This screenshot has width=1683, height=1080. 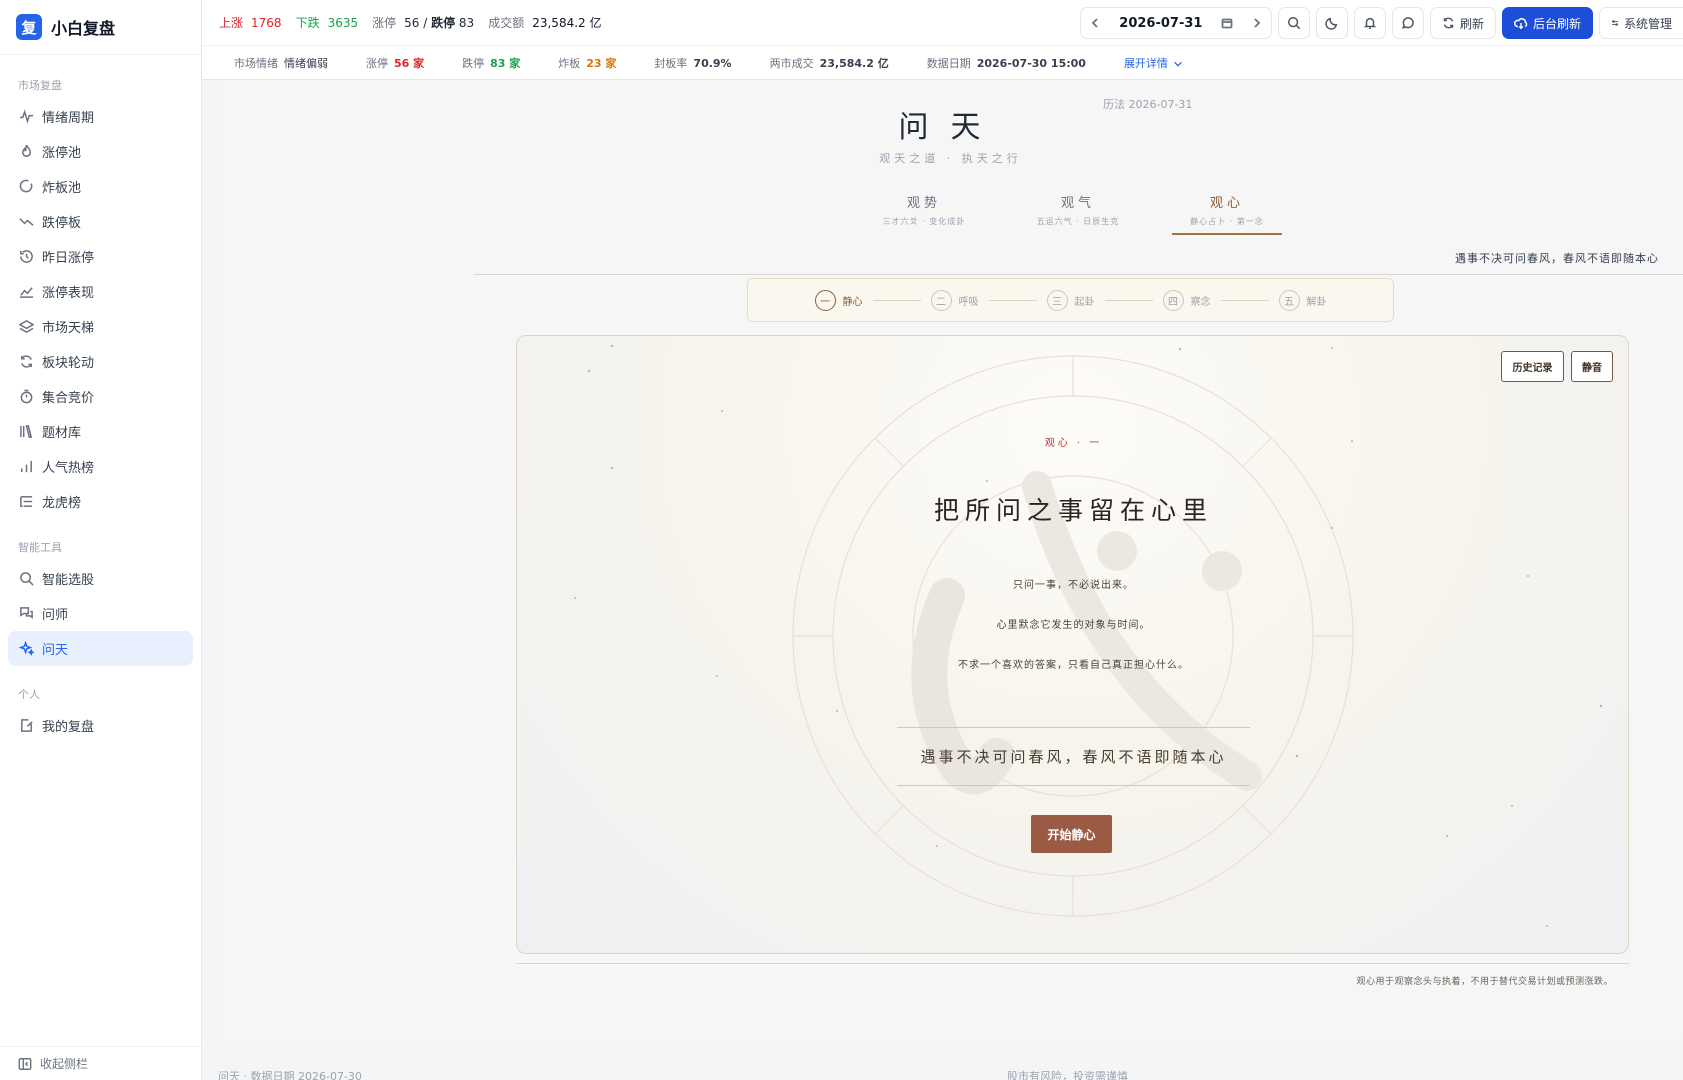 What do you see at coordinates (26, 579) in the screenshot?
I see `search-scan-icon` at bounding box center [26, 579].